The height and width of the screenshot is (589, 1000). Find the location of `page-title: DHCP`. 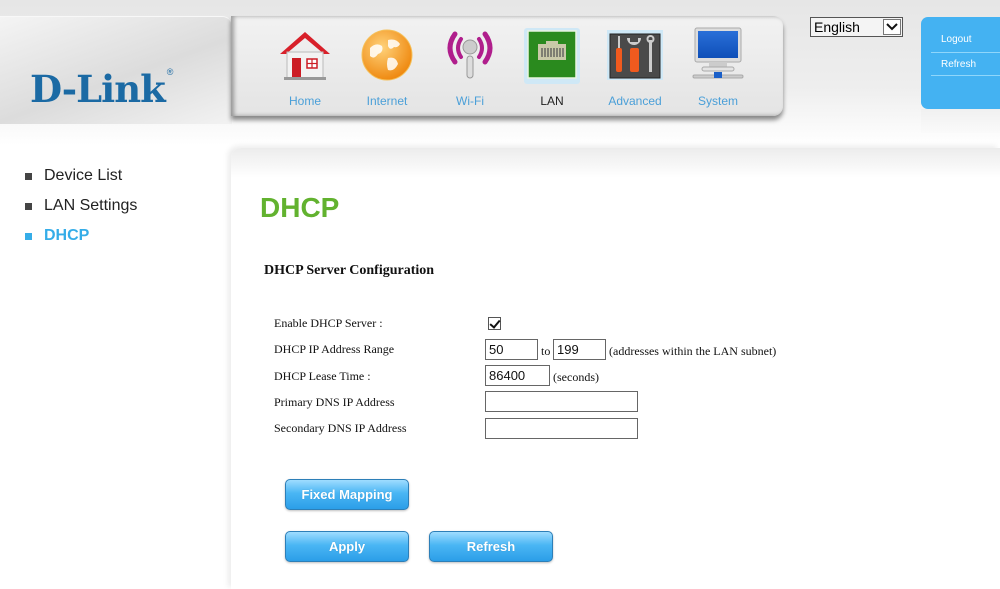

page-title: DHCP is located at coordinates (300, 207).